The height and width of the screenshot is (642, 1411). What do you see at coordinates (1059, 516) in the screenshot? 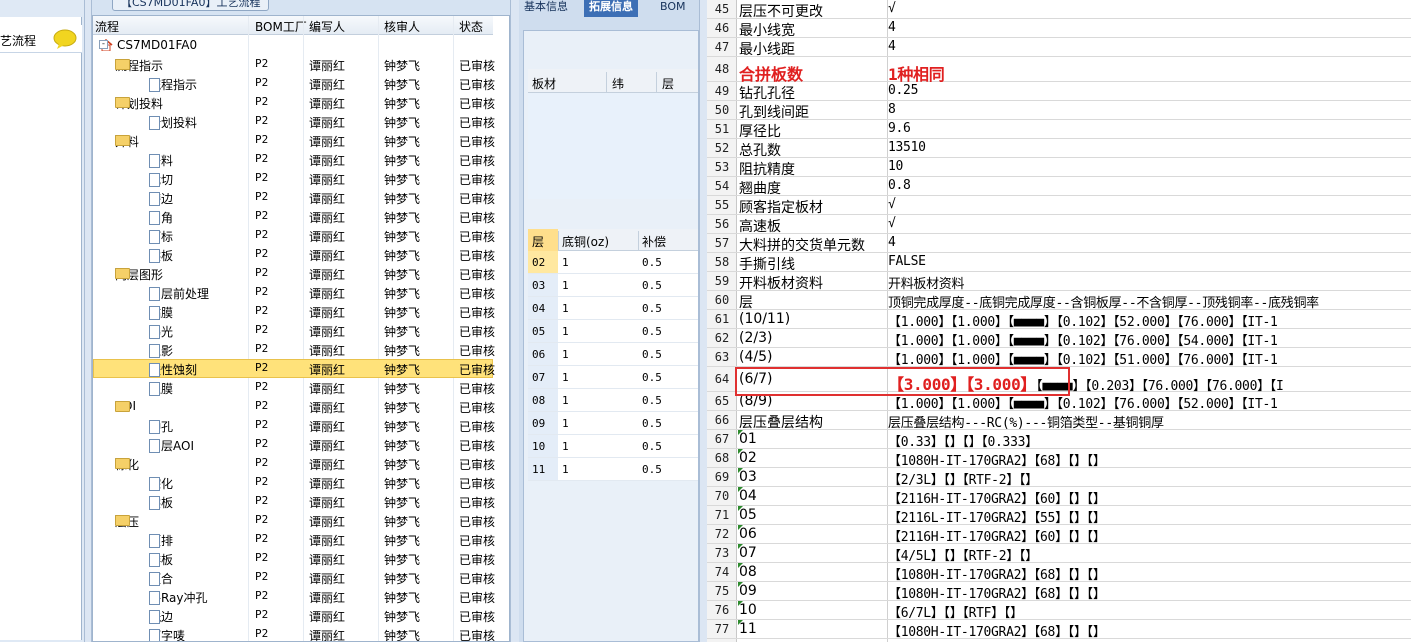
I see `sheet-row: 71 05 【2116L-IT-170GRA2】【55】【】【】` at bounding box center [1059, 516].